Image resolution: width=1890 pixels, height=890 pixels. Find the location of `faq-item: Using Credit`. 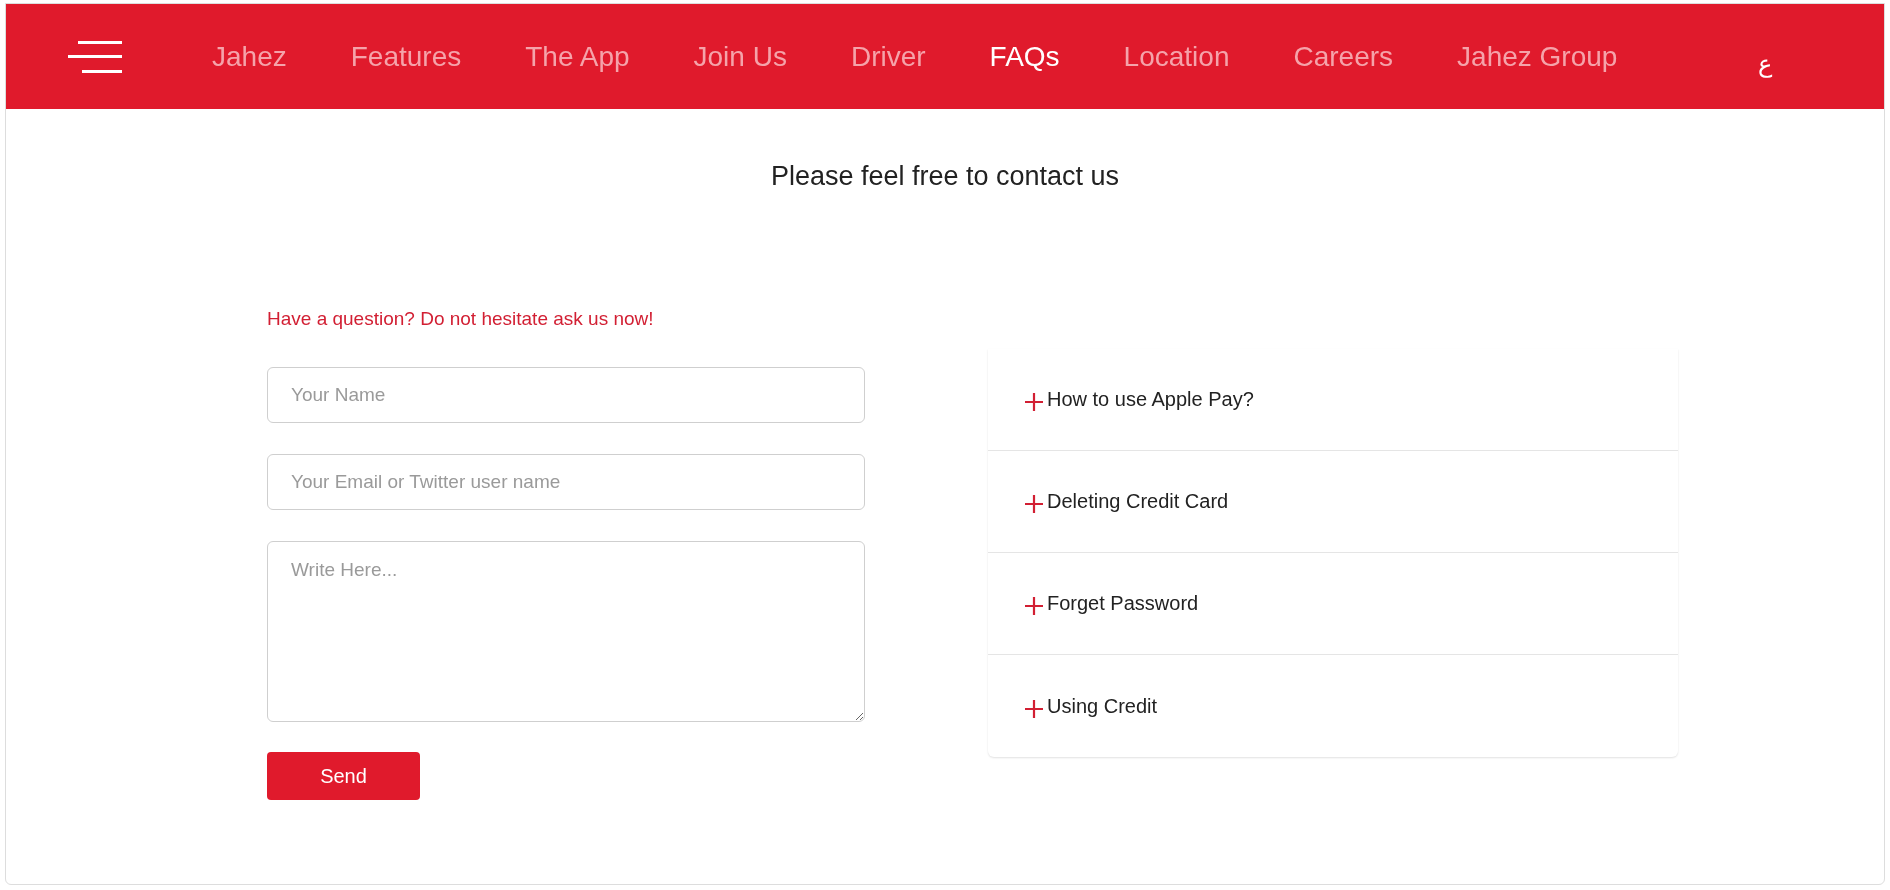

faq-item: Using Credit is located at coordinates (1333, 705).